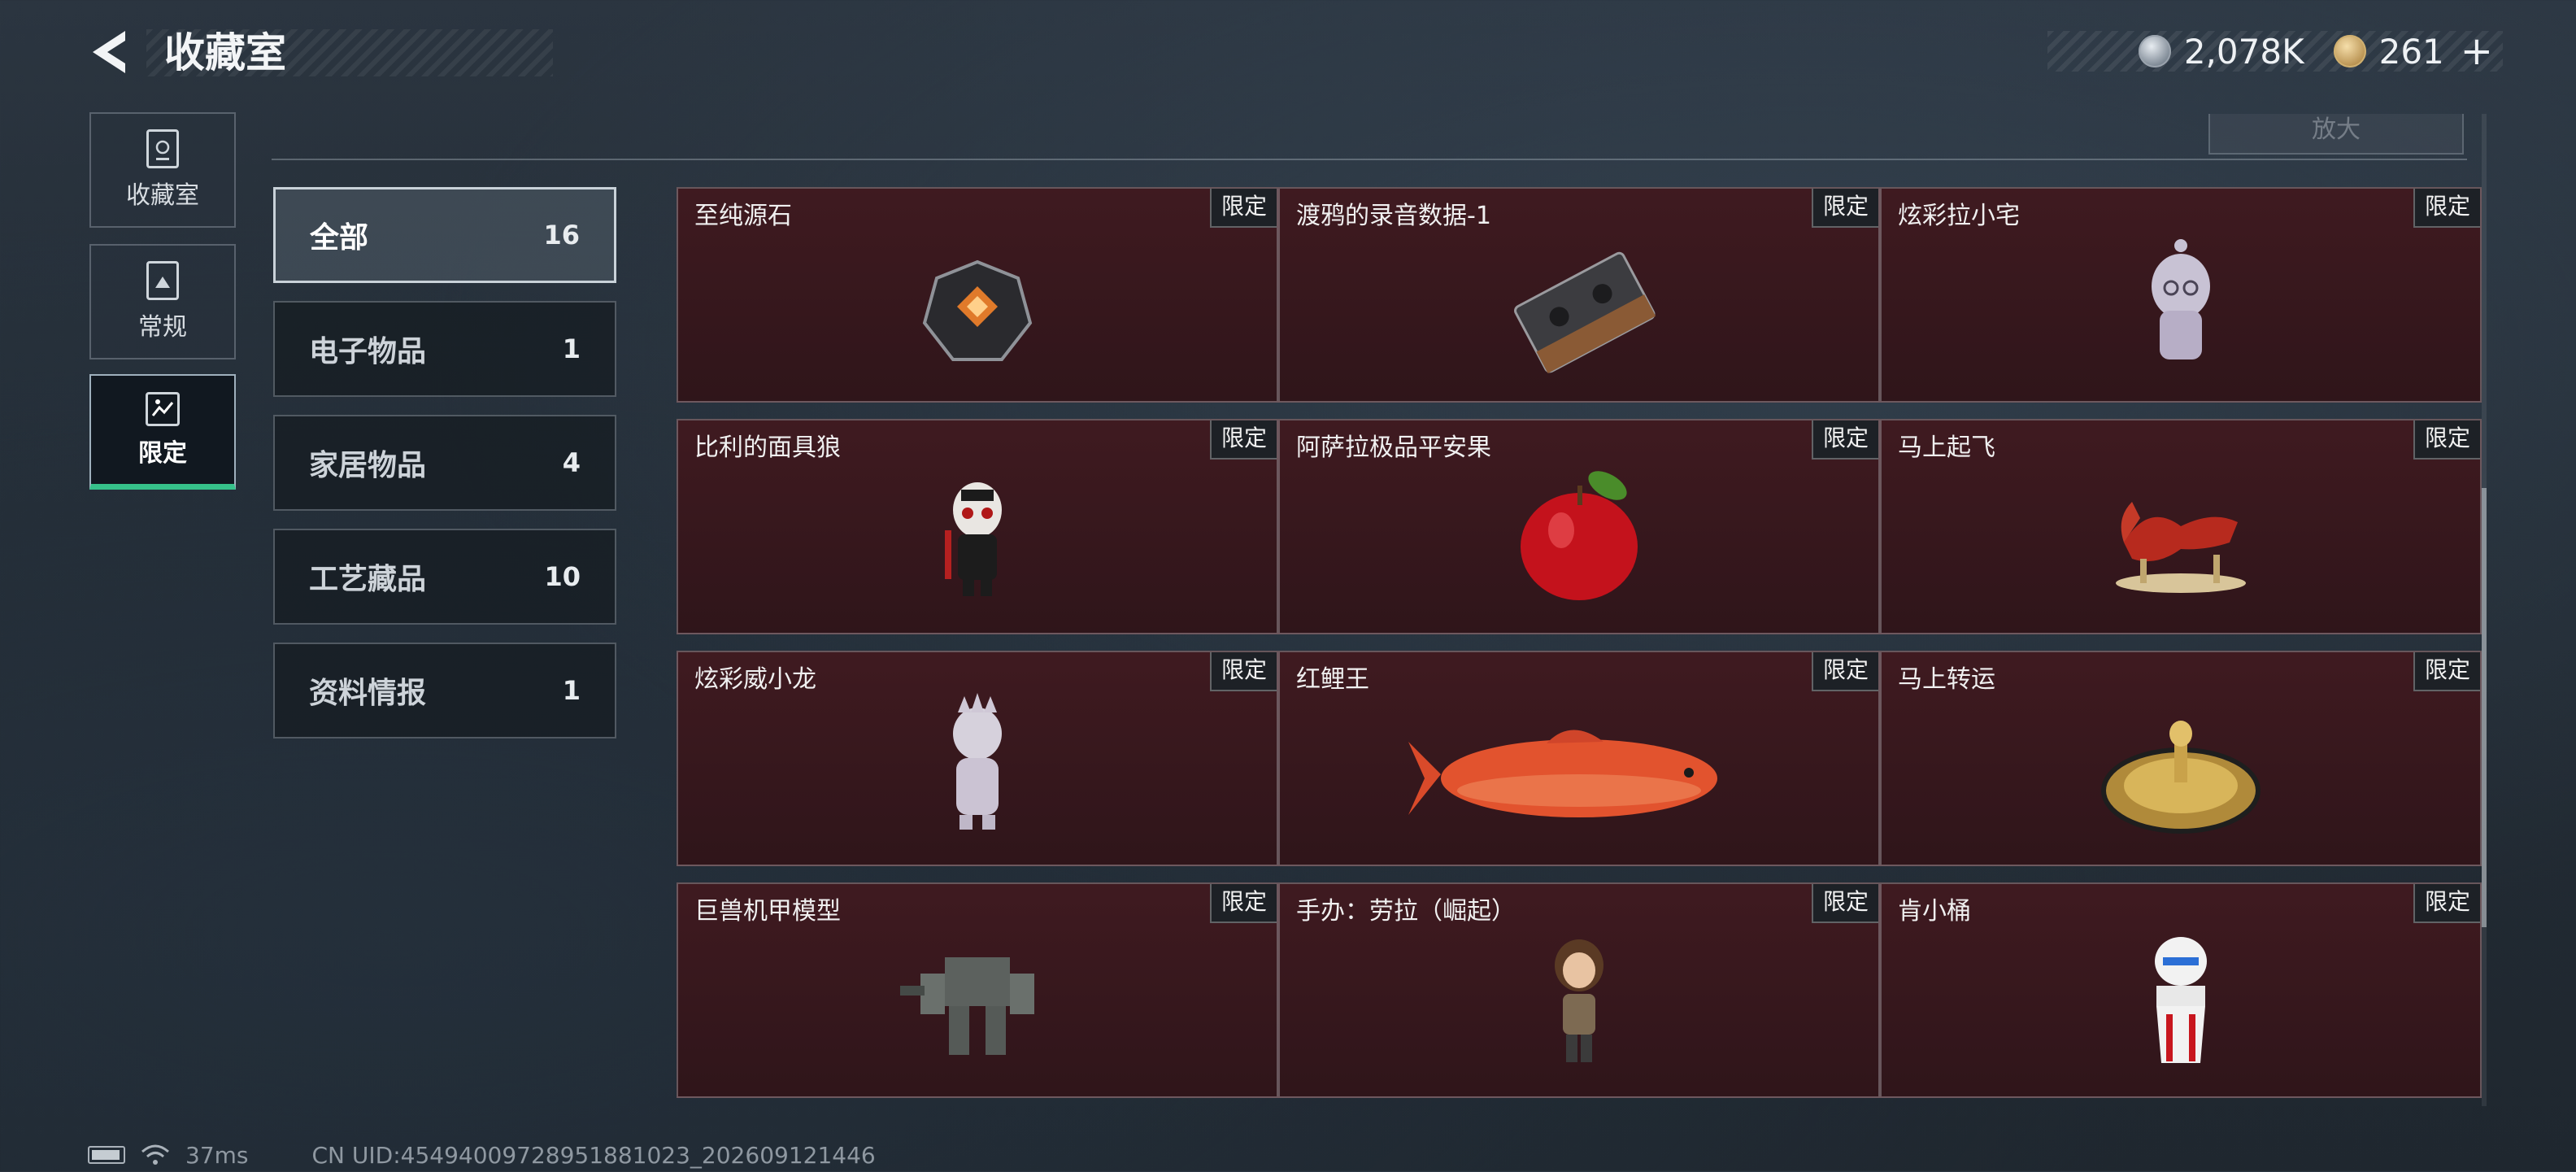 Image resolution: width=2576 pixels, height=1172 pixels. I want to click on enlarge-button: 放大, so click(2336, 134).